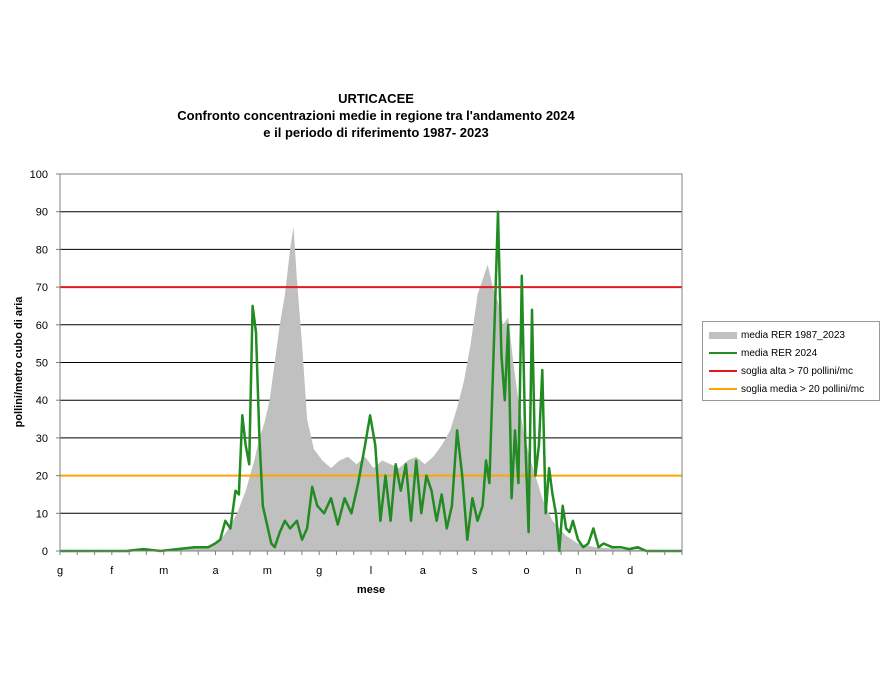  Describe the element at coordinates (42, 439) in the screenshot. I see `y-tick-label: 30` at that location.